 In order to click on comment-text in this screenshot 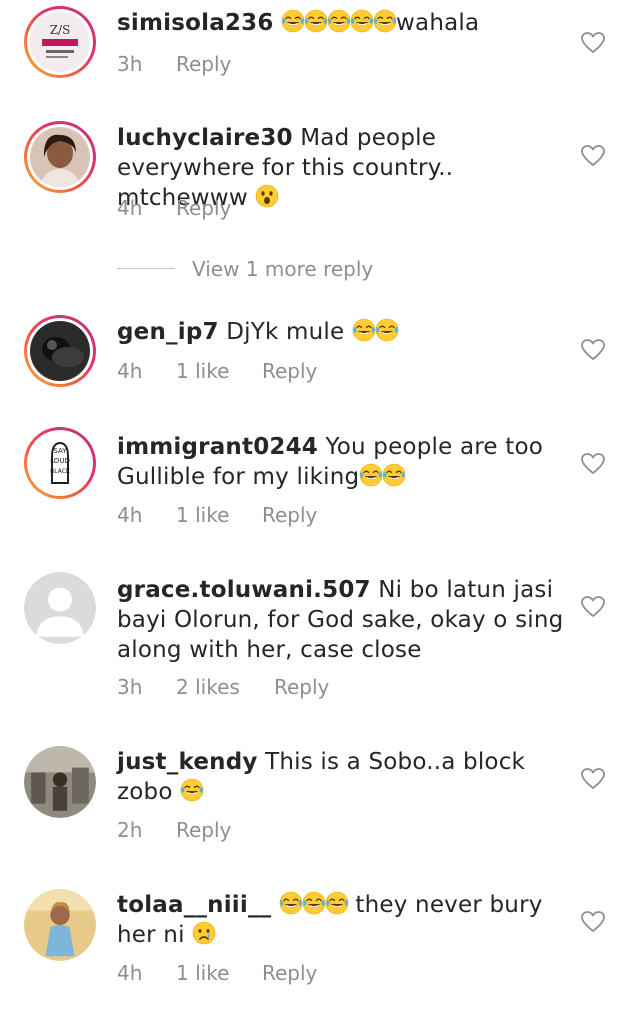, I will do `click(278, 23)`.